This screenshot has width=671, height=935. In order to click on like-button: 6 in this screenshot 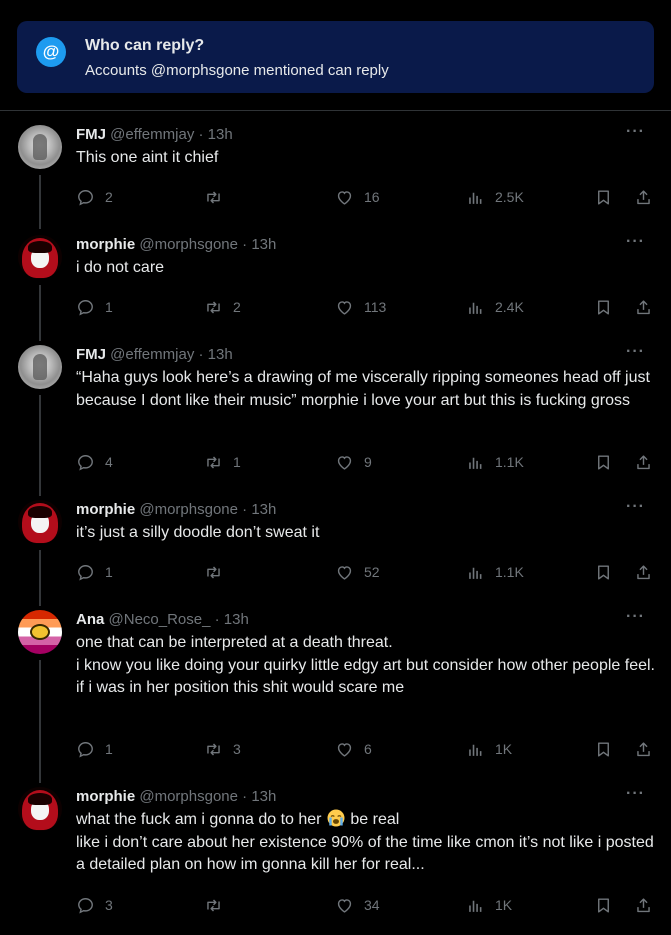, I will do `click(353, 749)`.